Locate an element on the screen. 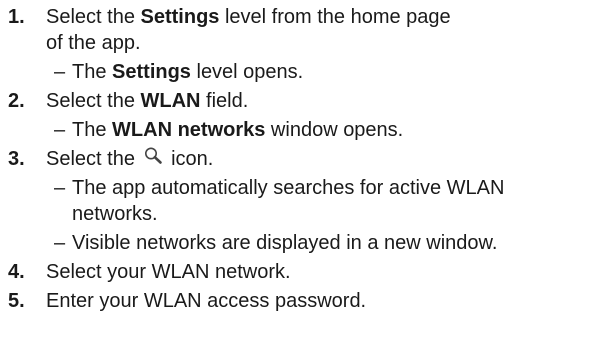 The image size is (608, 340). step-number: 1. is located at coordinates (16, 17).